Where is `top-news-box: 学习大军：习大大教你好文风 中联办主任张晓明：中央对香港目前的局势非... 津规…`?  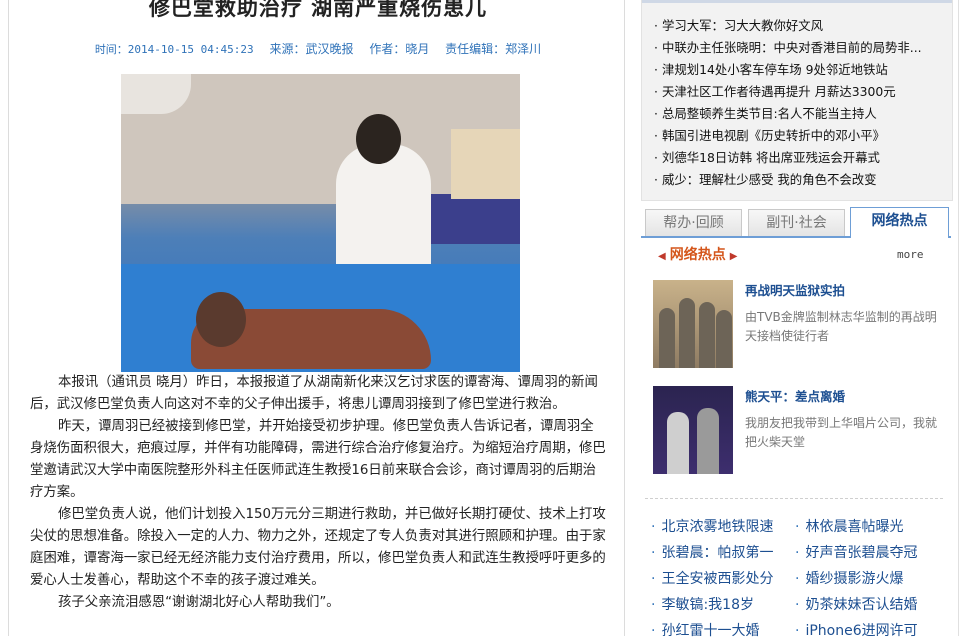
top-news-box: 学习大军：习大大教你好文风 中联办主任张晓明：中央对香港目前的局势非... 津规… is located at coordinates (797, 100).